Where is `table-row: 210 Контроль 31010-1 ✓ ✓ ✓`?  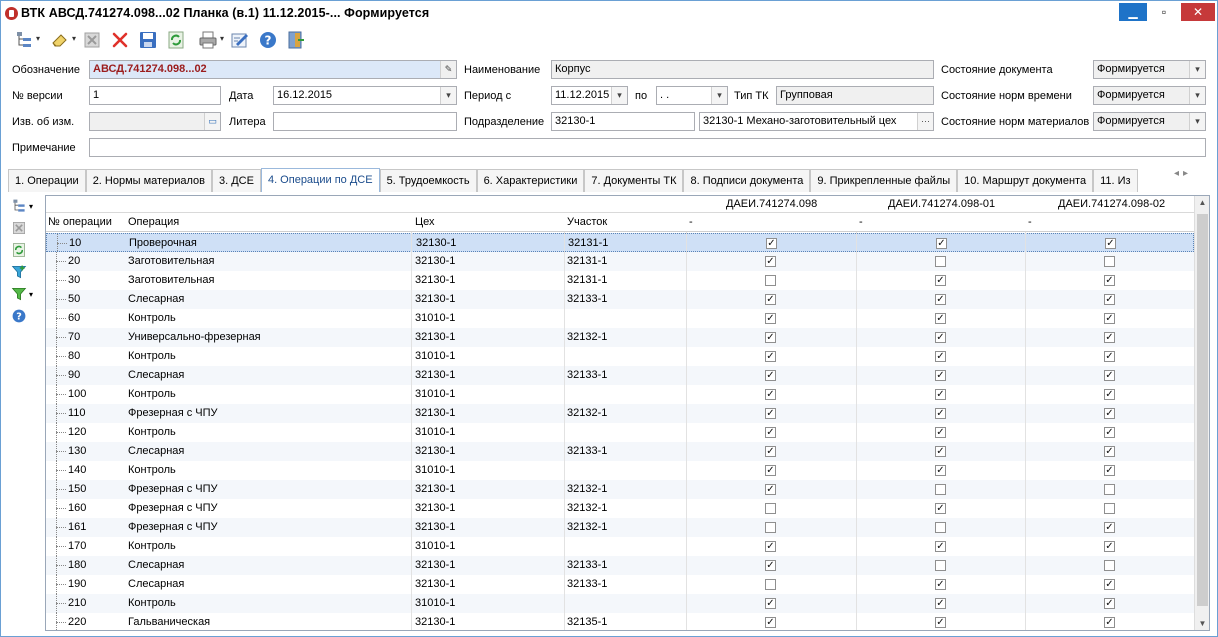 table-row: 210 Контроль 31010-1 ✓ ✓ ✓ is located at coordinates (620, 603).